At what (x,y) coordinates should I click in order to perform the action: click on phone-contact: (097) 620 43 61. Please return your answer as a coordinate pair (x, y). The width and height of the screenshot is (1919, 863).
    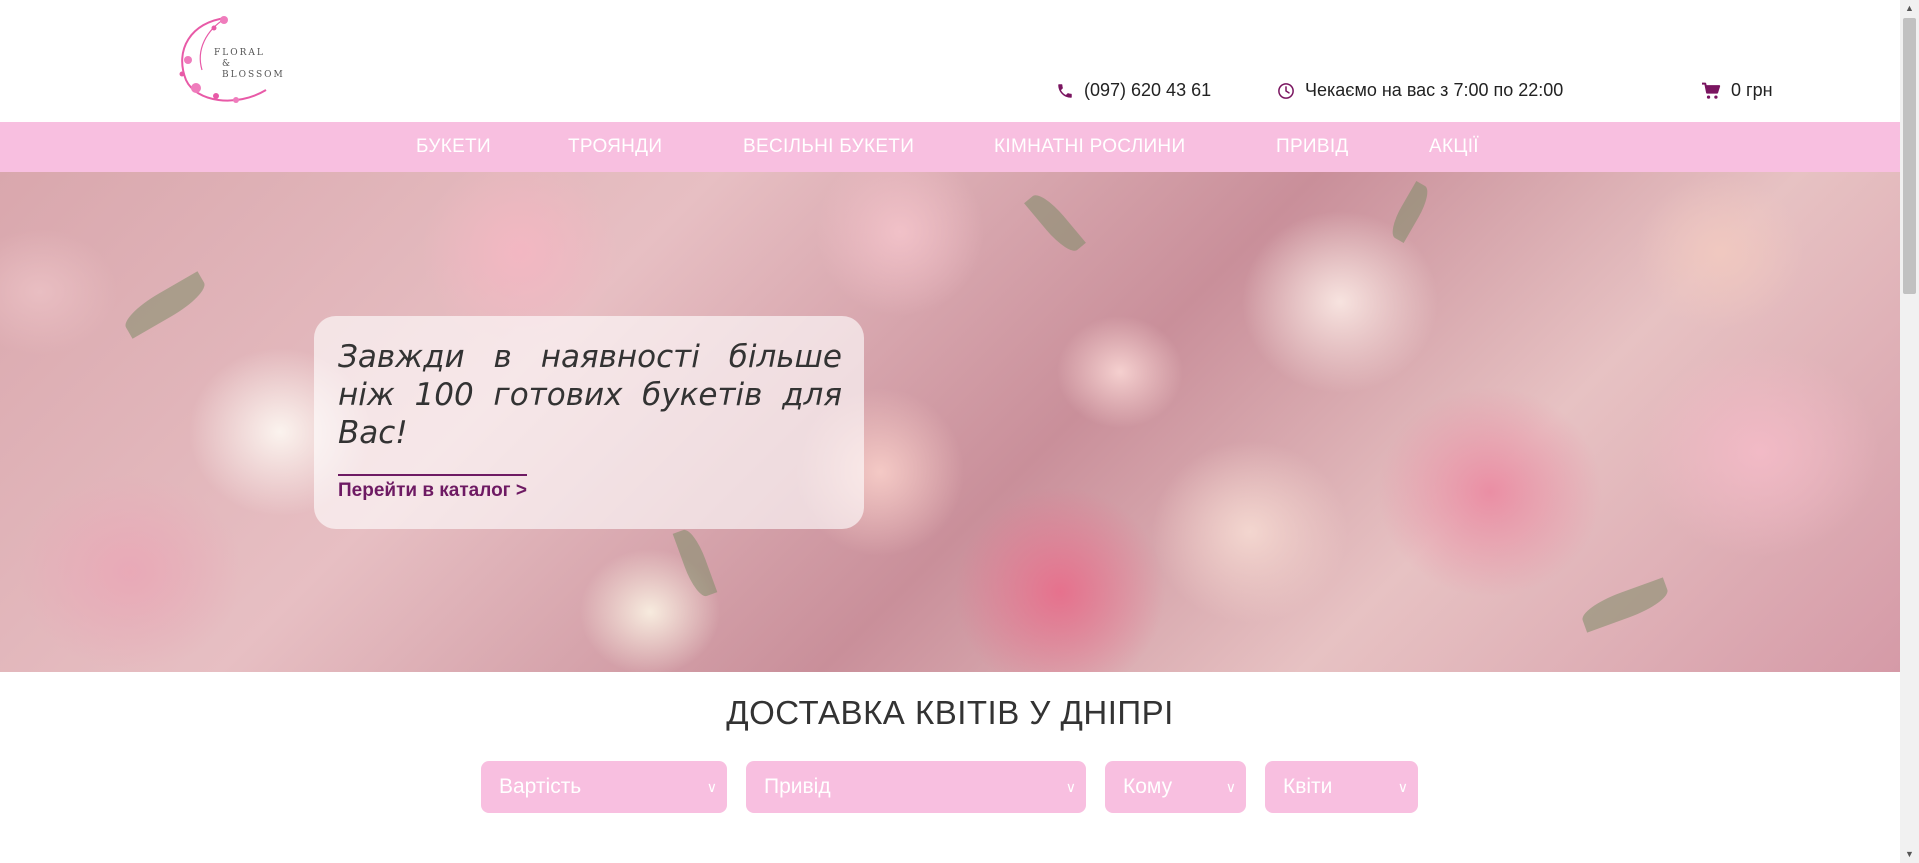
    Looking at the image, I should click on (1133, 90).